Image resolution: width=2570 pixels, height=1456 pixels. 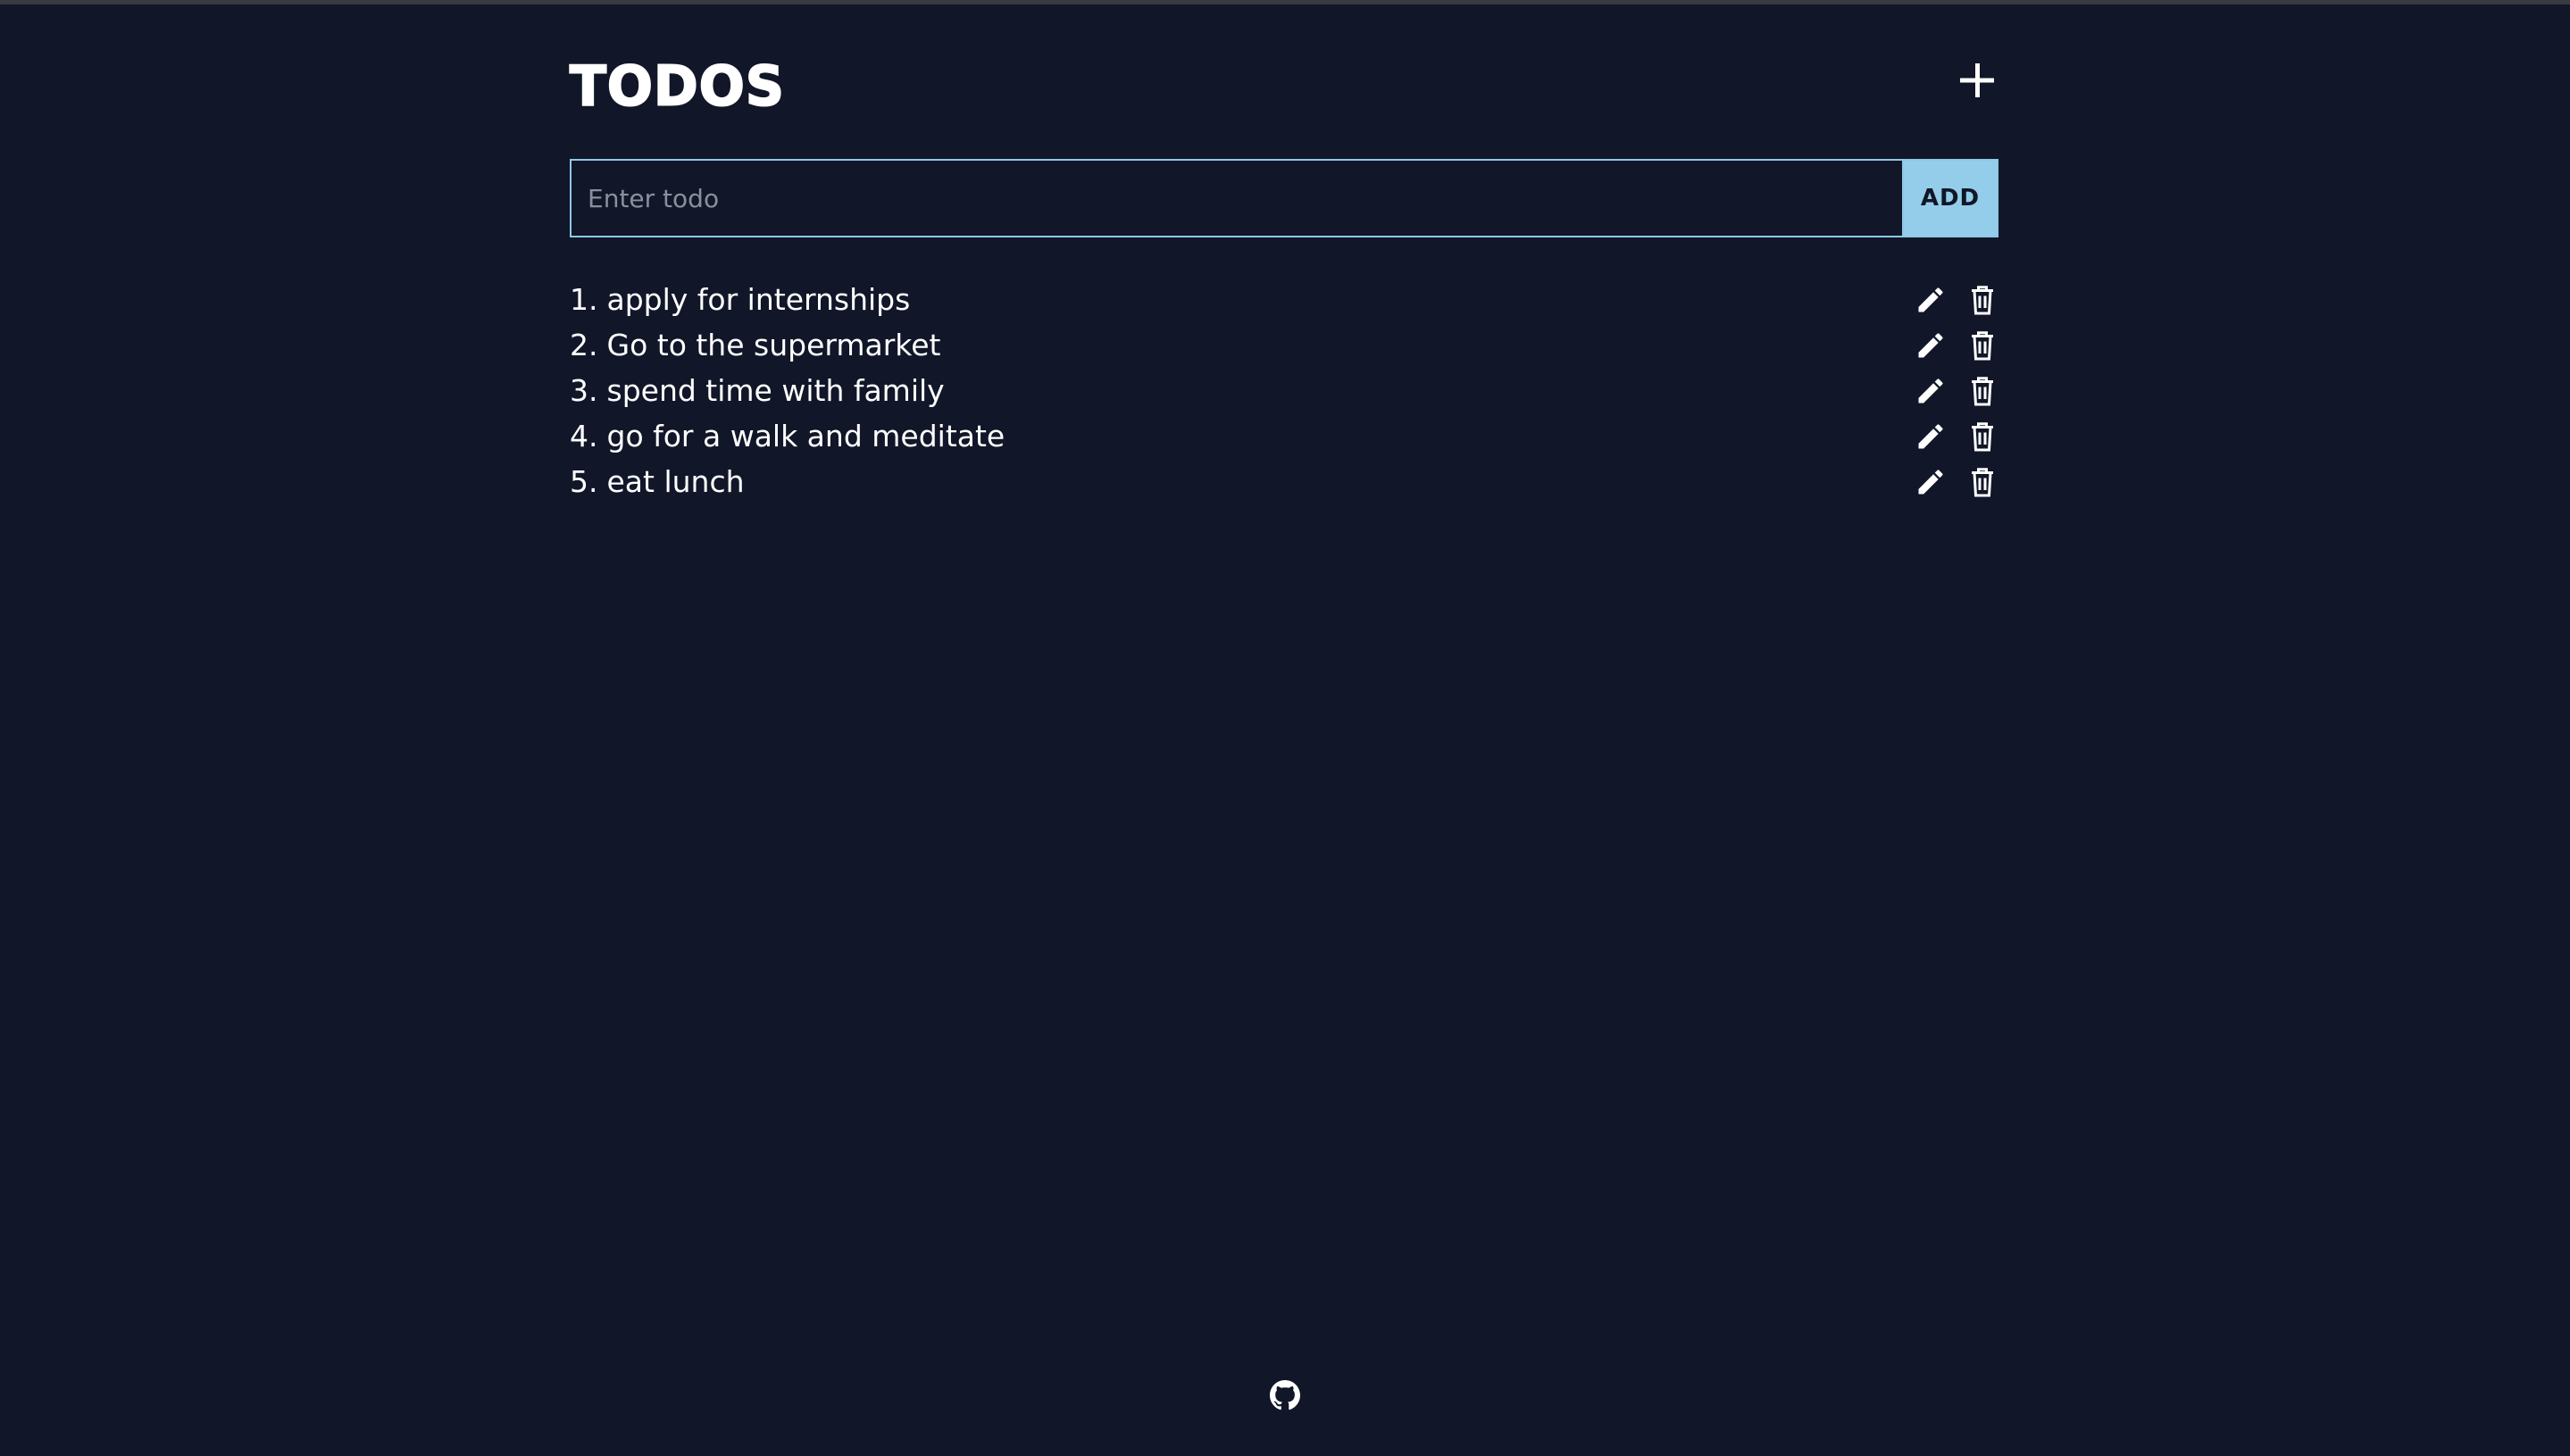 I want to click on github-link, so click(x=1285, y=1395).